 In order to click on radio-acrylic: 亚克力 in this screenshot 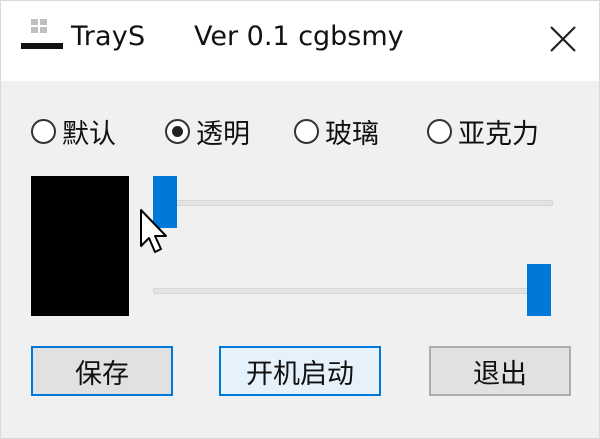, I will do `click(483, 131)`.